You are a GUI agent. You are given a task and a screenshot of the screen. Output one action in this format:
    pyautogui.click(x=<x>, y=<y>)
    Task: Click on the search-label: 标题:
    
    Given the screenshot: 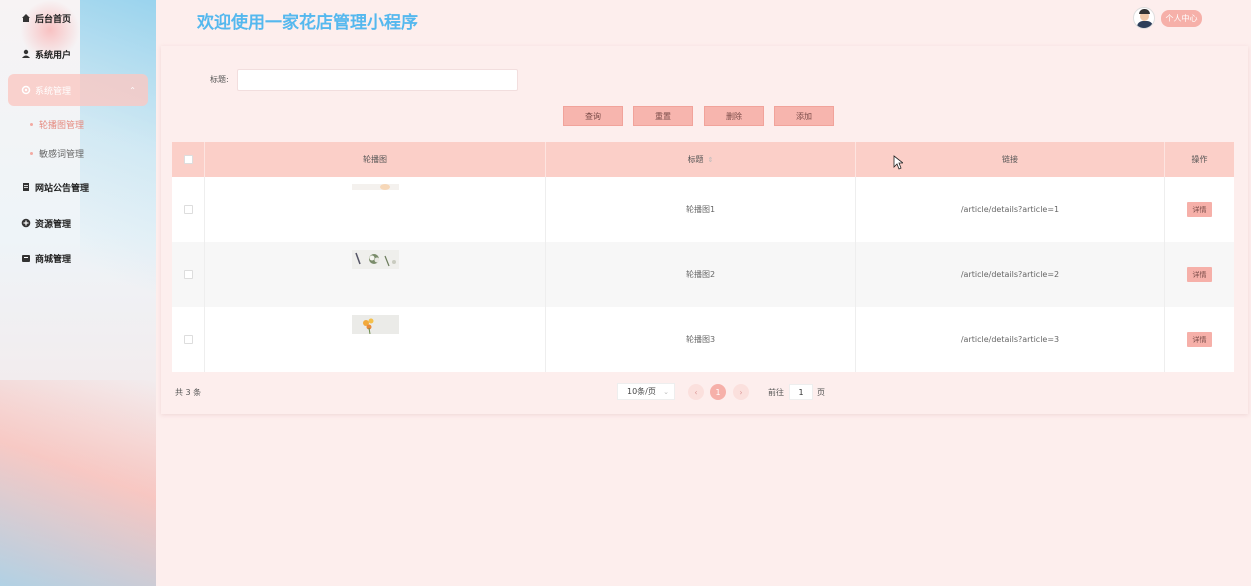 What is the action you would take?
    pyautogui.click(x=219, y=79)
    